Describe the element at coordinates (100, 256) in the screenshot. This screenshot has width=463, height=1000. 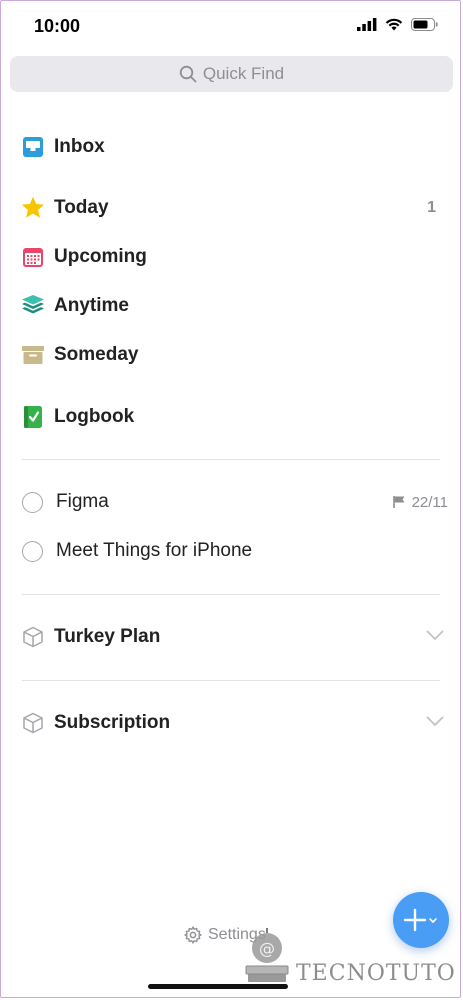
I see `nav-label-upcoming: Upcoming` at that location.